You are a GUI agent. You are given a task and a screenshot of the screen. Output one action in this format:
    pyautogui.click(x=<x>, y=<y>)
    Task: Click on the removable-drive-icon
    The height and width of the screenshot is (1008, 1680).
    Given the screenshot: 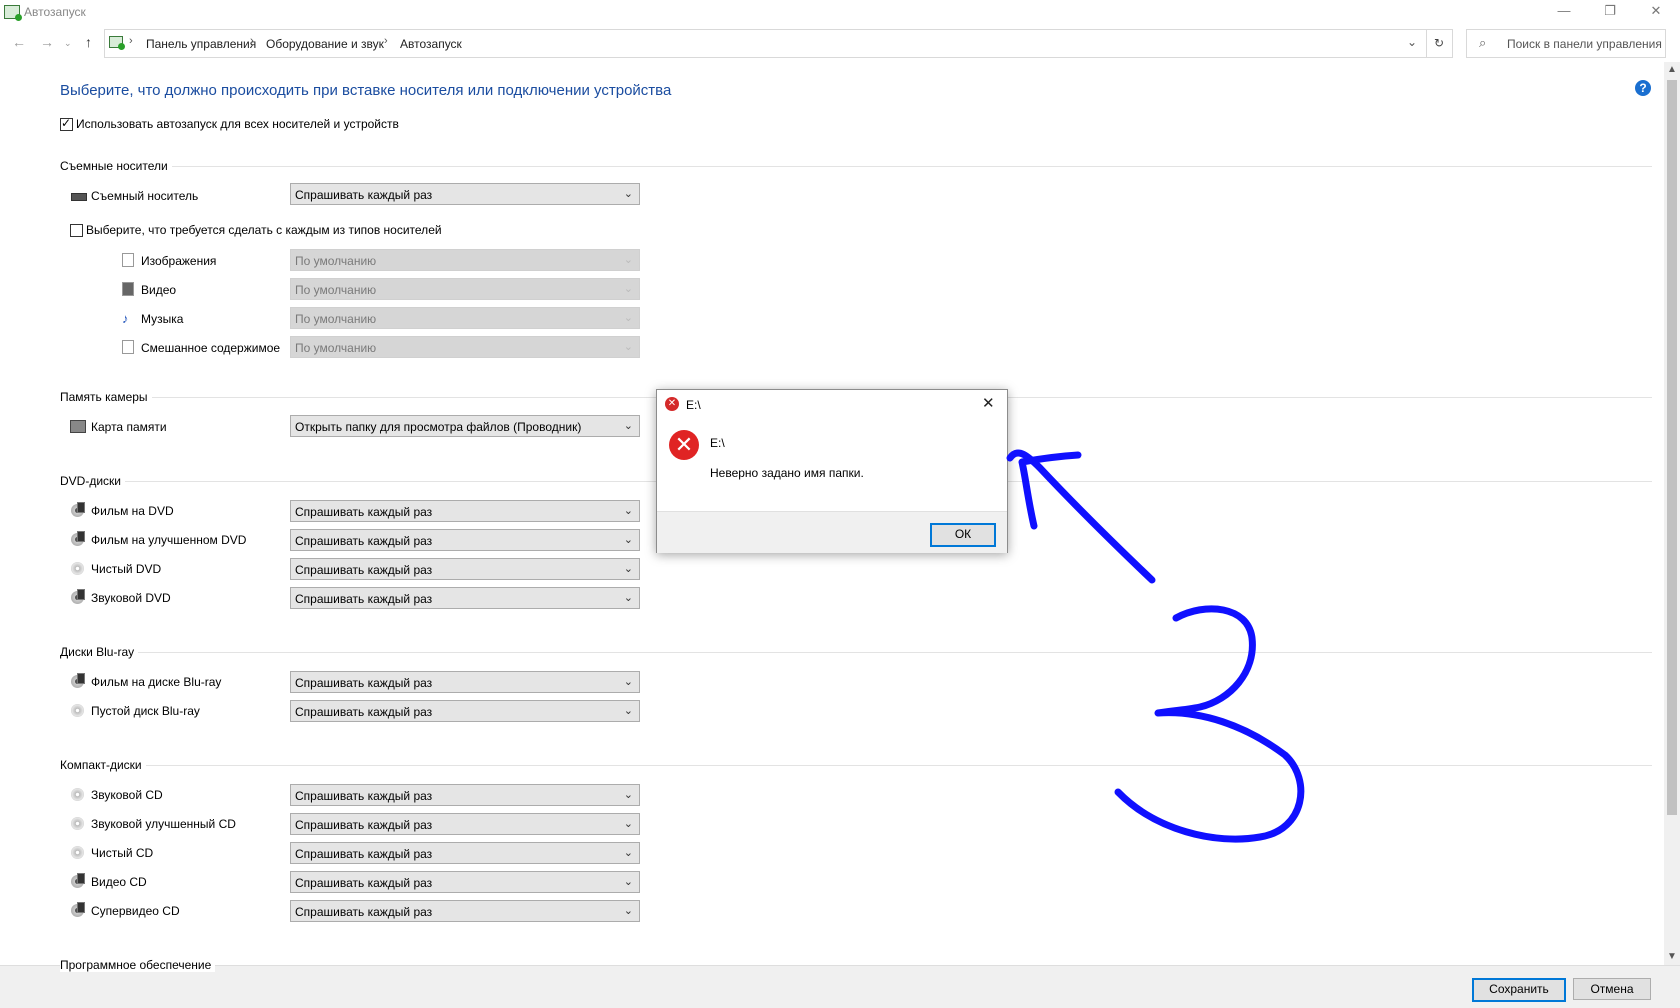 What is the action you would take?
    pyautogui.click(x=79, y=197)
    